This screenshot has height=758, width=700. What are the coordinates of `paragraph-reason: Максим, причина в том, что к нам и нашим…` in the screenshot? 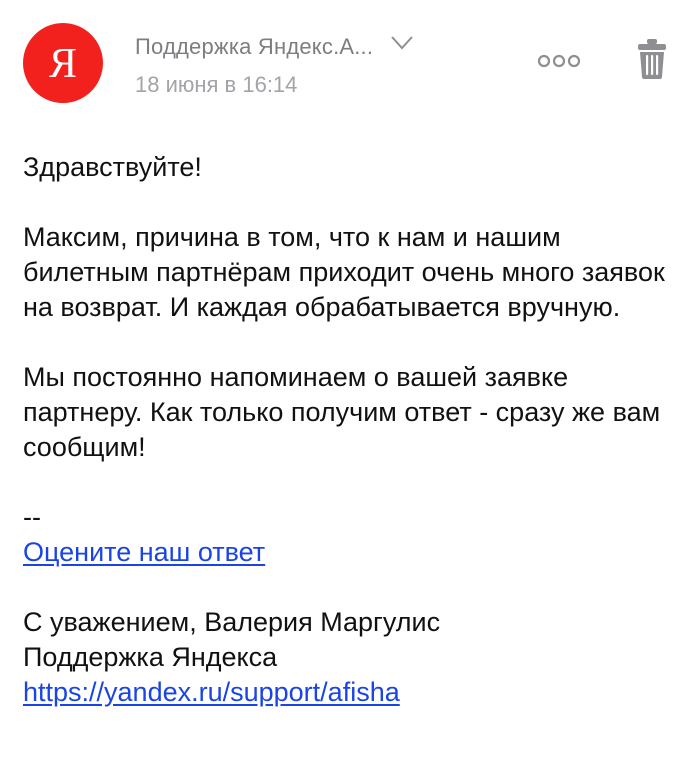 It's located at (344, 272).